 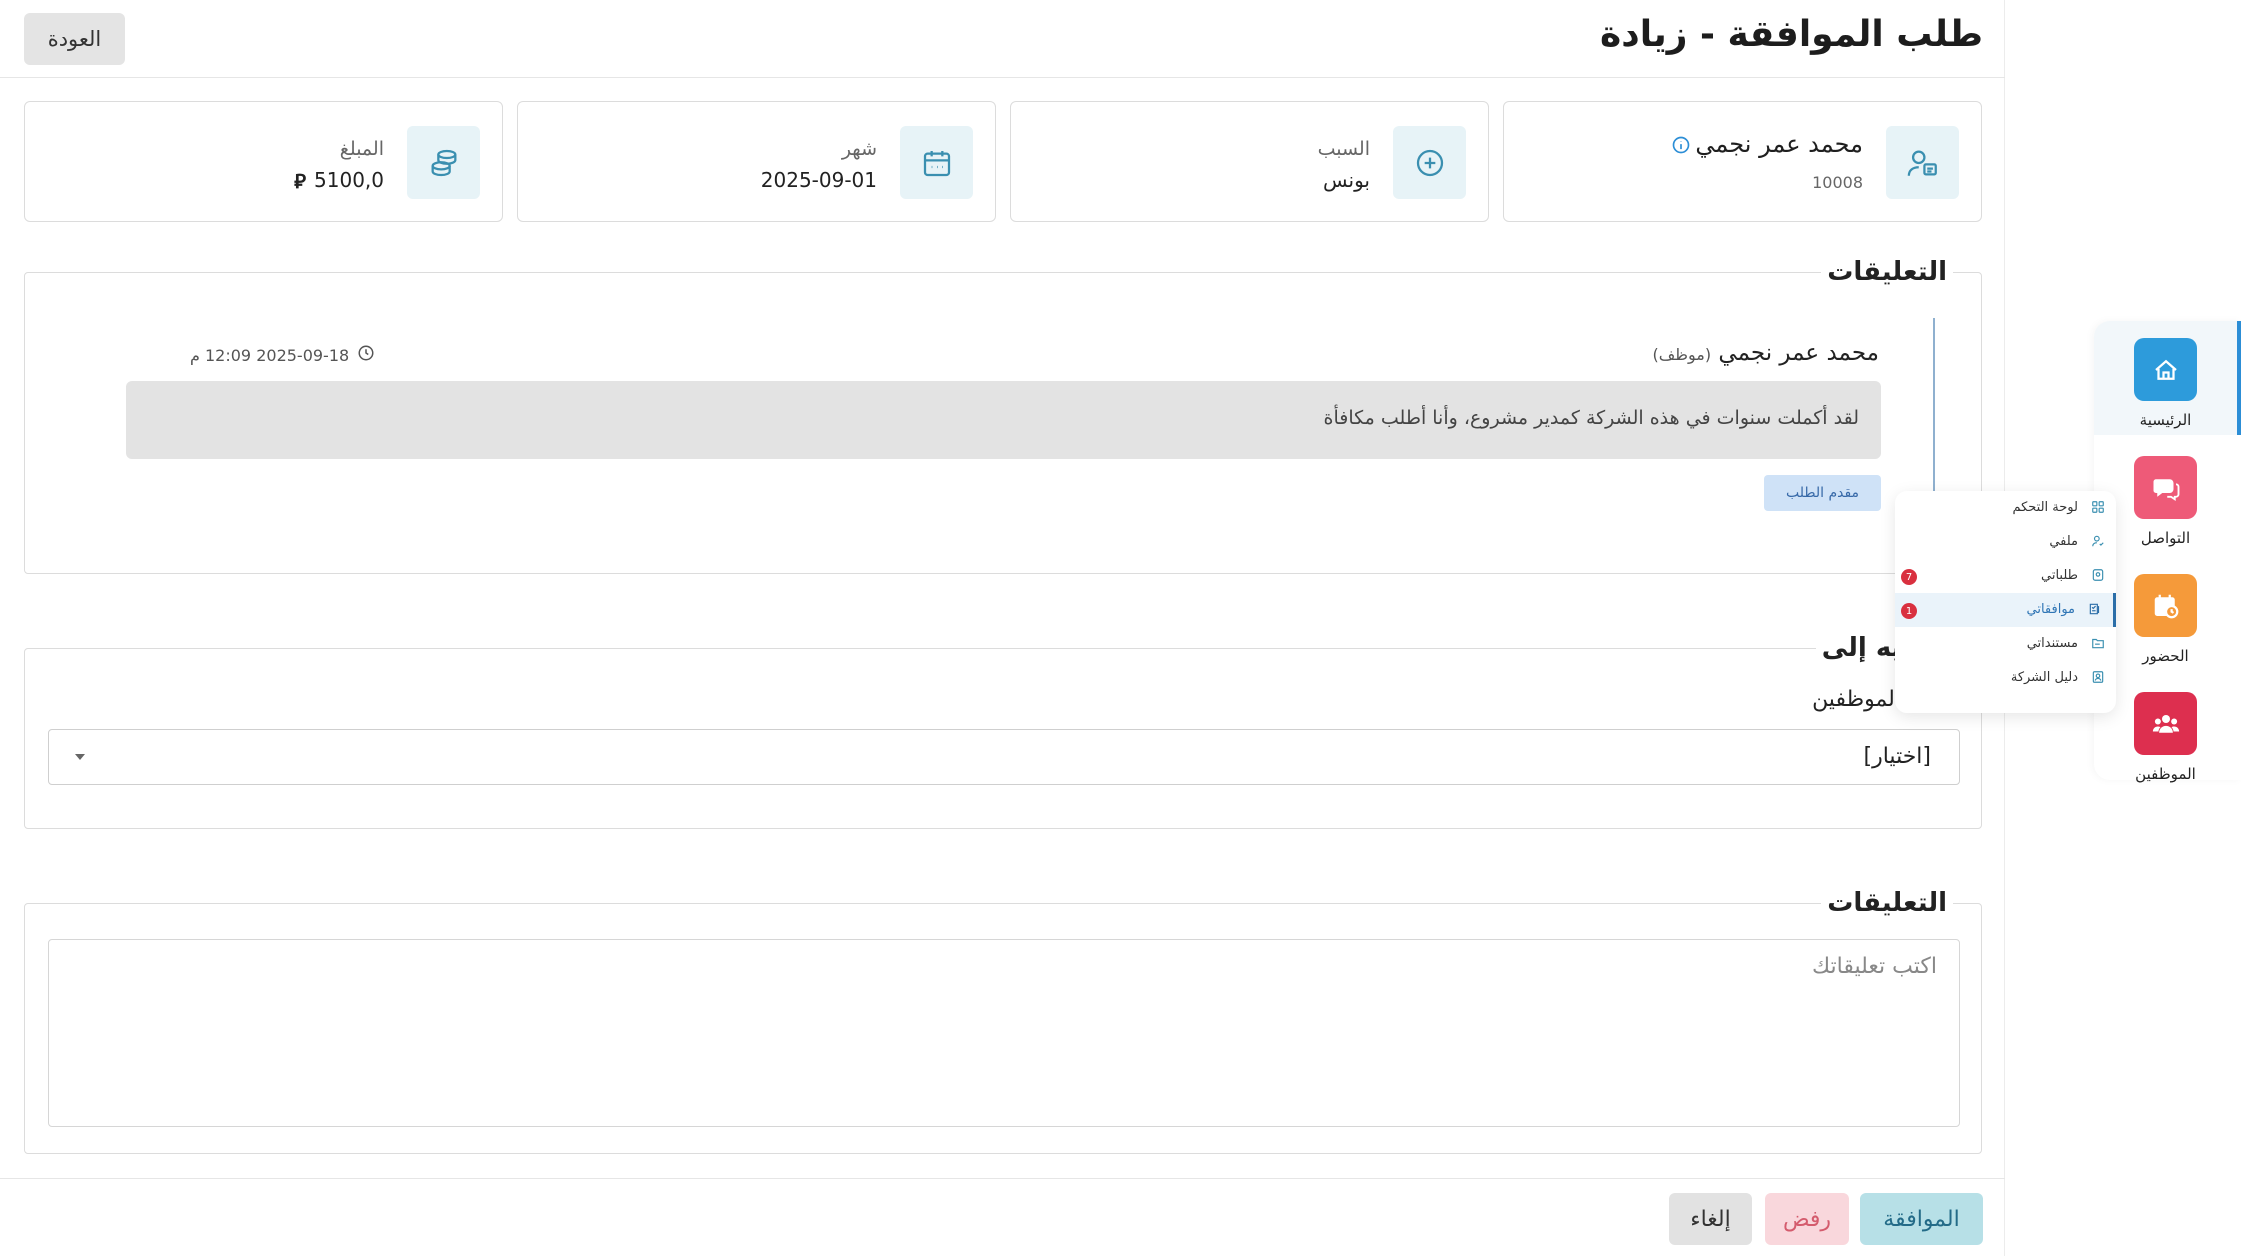 I want to click on requests-count-badge: 7, so click(x=1909, y=577).